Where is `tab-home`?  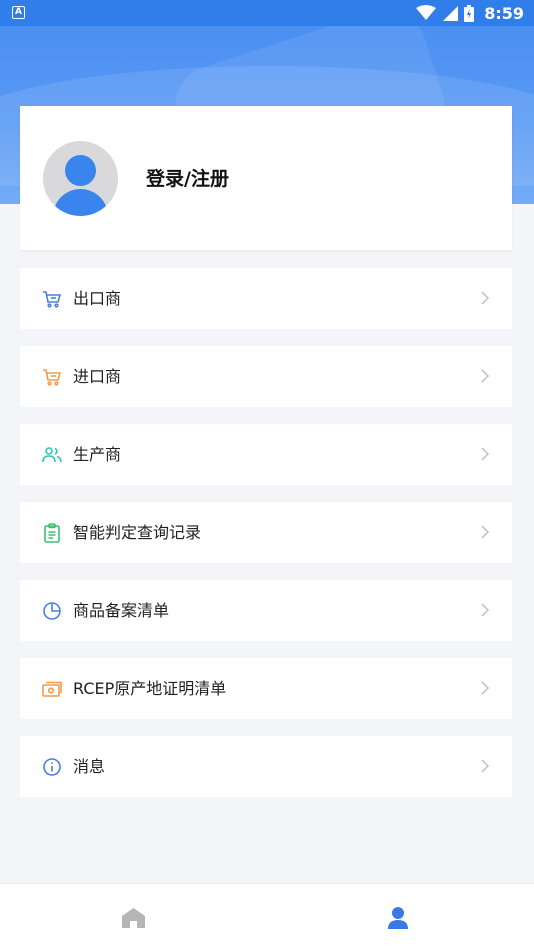 tab-home is located at coordinates (133, 917).